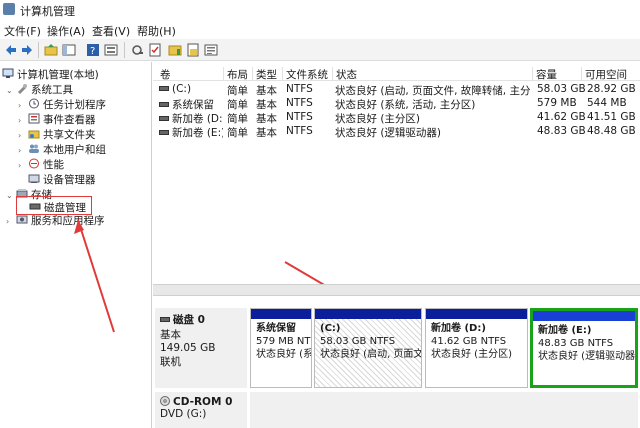  What do you see at coordinates (53, 165) in the screenshot?
I see `tree-item-label: 性能` at bounding box center [53, 165].